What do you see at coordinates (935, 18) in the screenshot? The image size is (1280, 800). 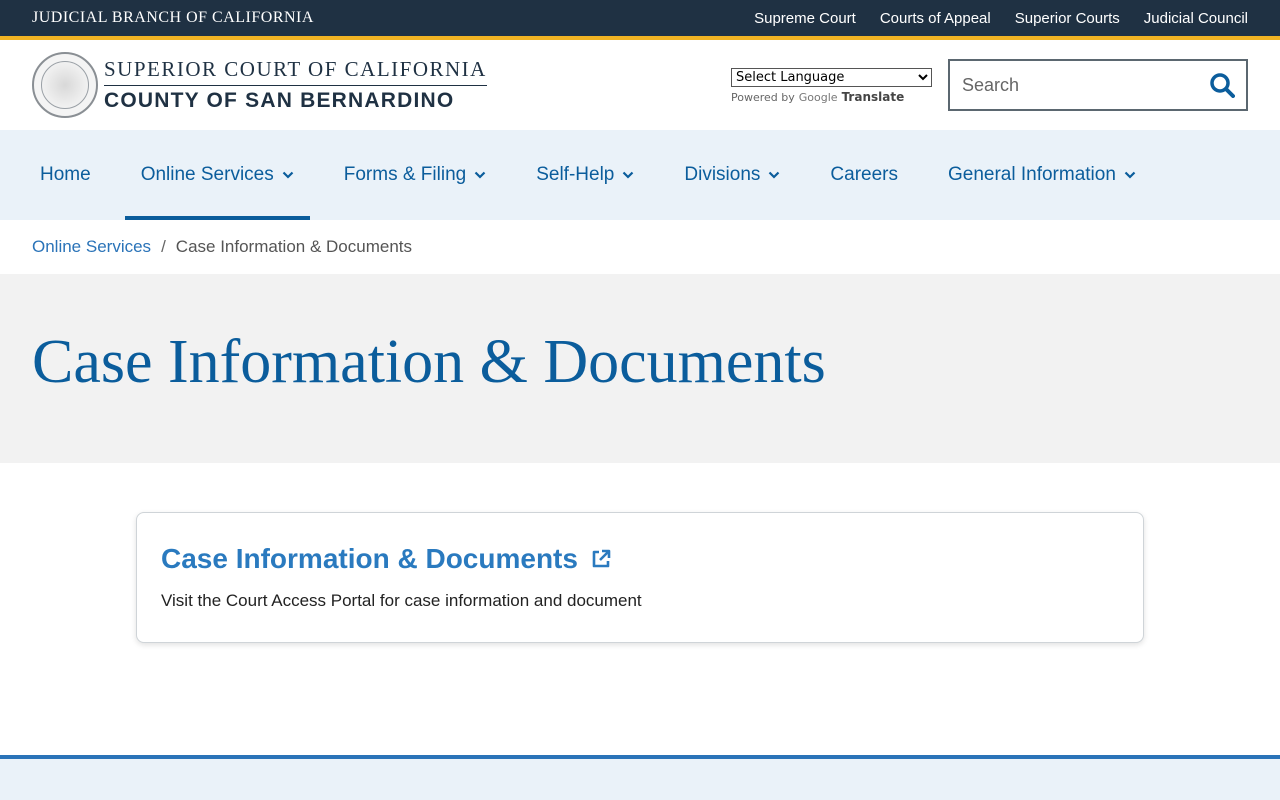 I see `link-courts-of-appeal: Courts of Appeal` at bounding box center [935, 18].